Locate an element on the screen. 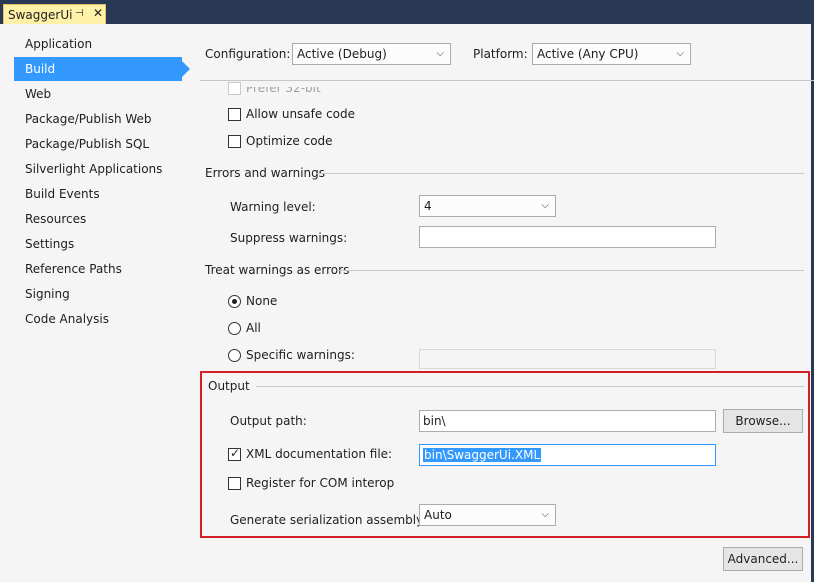 Image resolution: width=814 pixels, height=582 pixels. close-icon: ✕ is located at coordinates (98, 13).